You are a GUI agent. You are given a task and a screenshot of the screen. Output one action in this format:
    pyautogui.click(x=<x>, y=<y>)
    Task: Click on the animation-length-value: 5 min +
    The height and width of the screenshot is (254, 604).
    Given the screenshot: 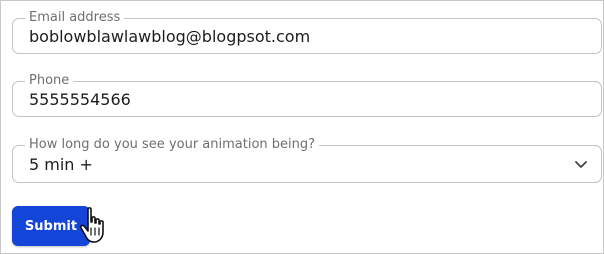 What is the action you would take?
    pyautogui.click(x=61, y=164)
    